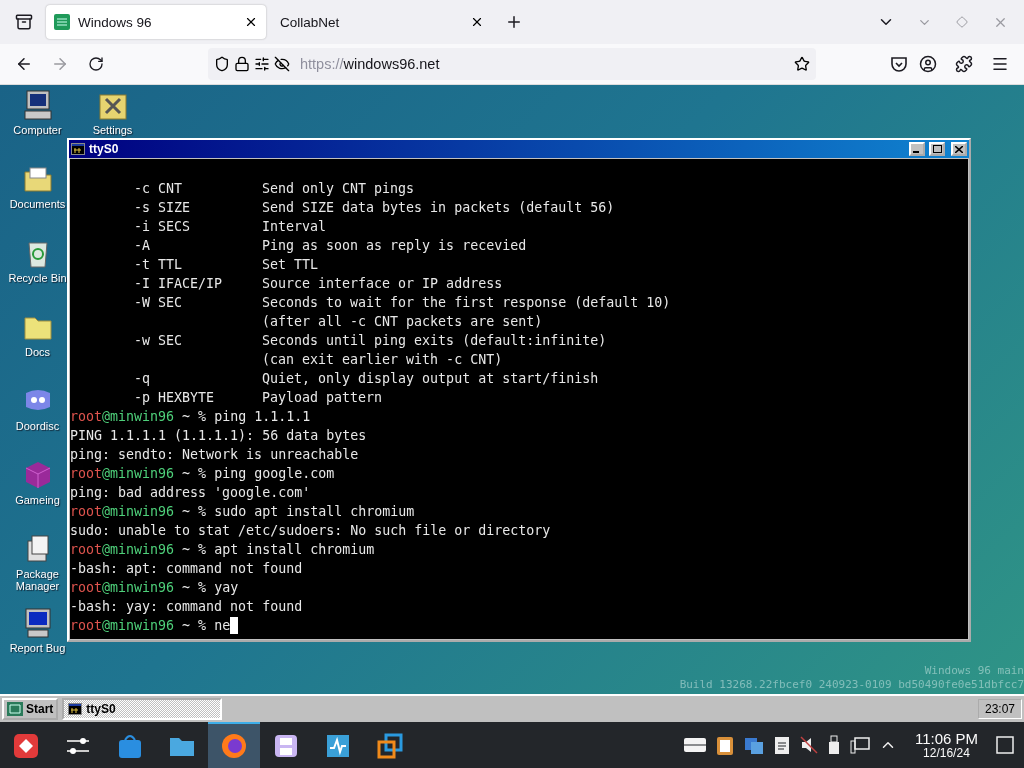 This screenshot has width=1024, height=768. I want to click on command-text: yay, so click(226, 588).